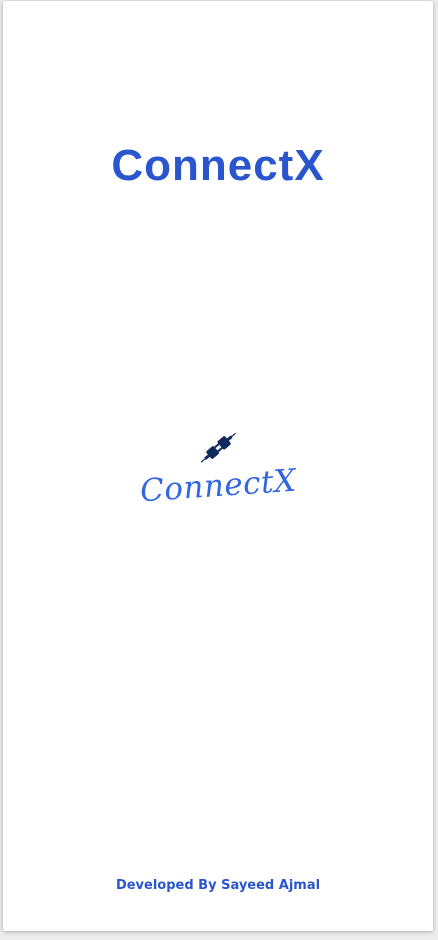 Image resolution: width=438 pixels, height=940 pixels. I want to click on app-title: ConnectX, so click(218, 165).